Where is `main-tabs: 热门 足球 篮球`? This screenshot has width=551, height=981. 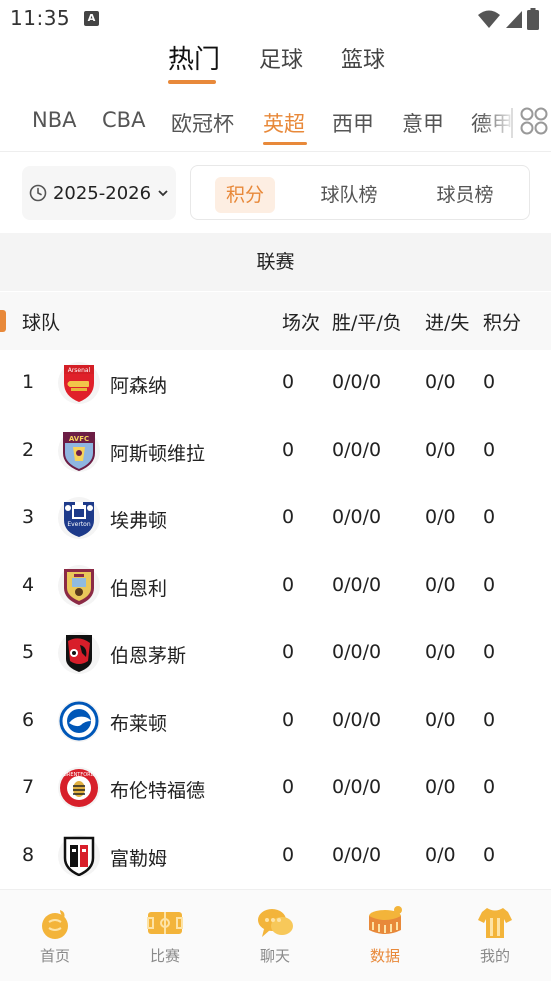 main-tabs: 热门 足球 篮球 is located at coordinates (275, 64).